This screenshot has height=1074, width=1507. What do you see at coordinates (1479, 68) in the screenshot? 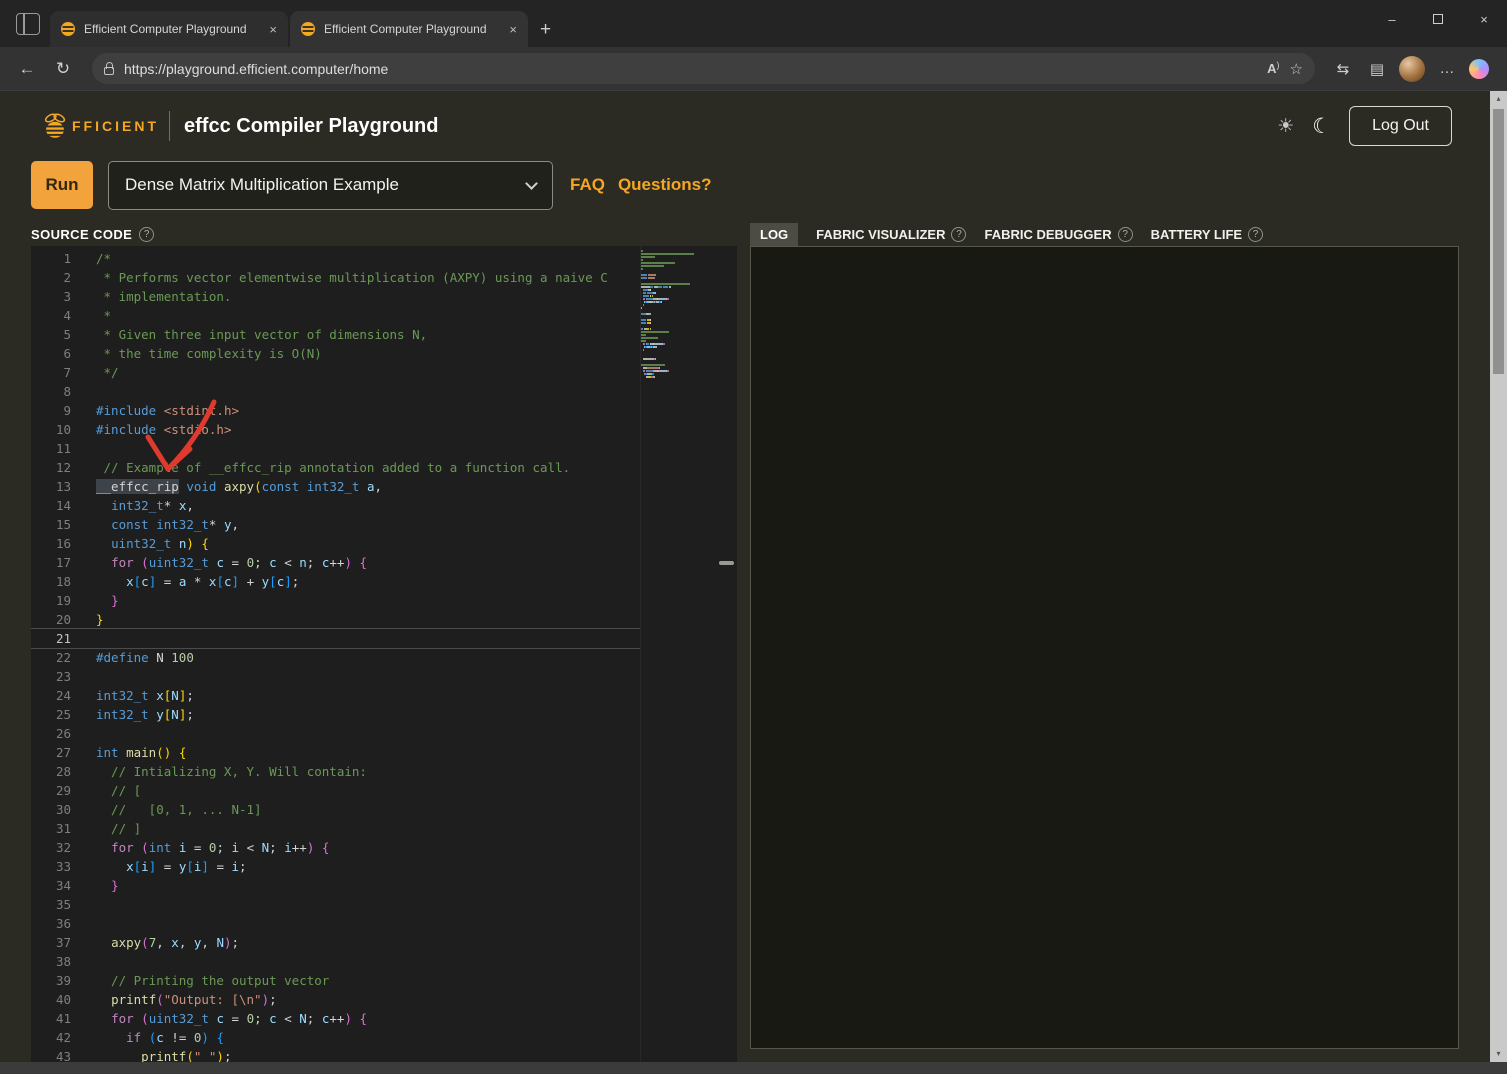
I see `copilot-icon` at bounding box center [1479, 68].